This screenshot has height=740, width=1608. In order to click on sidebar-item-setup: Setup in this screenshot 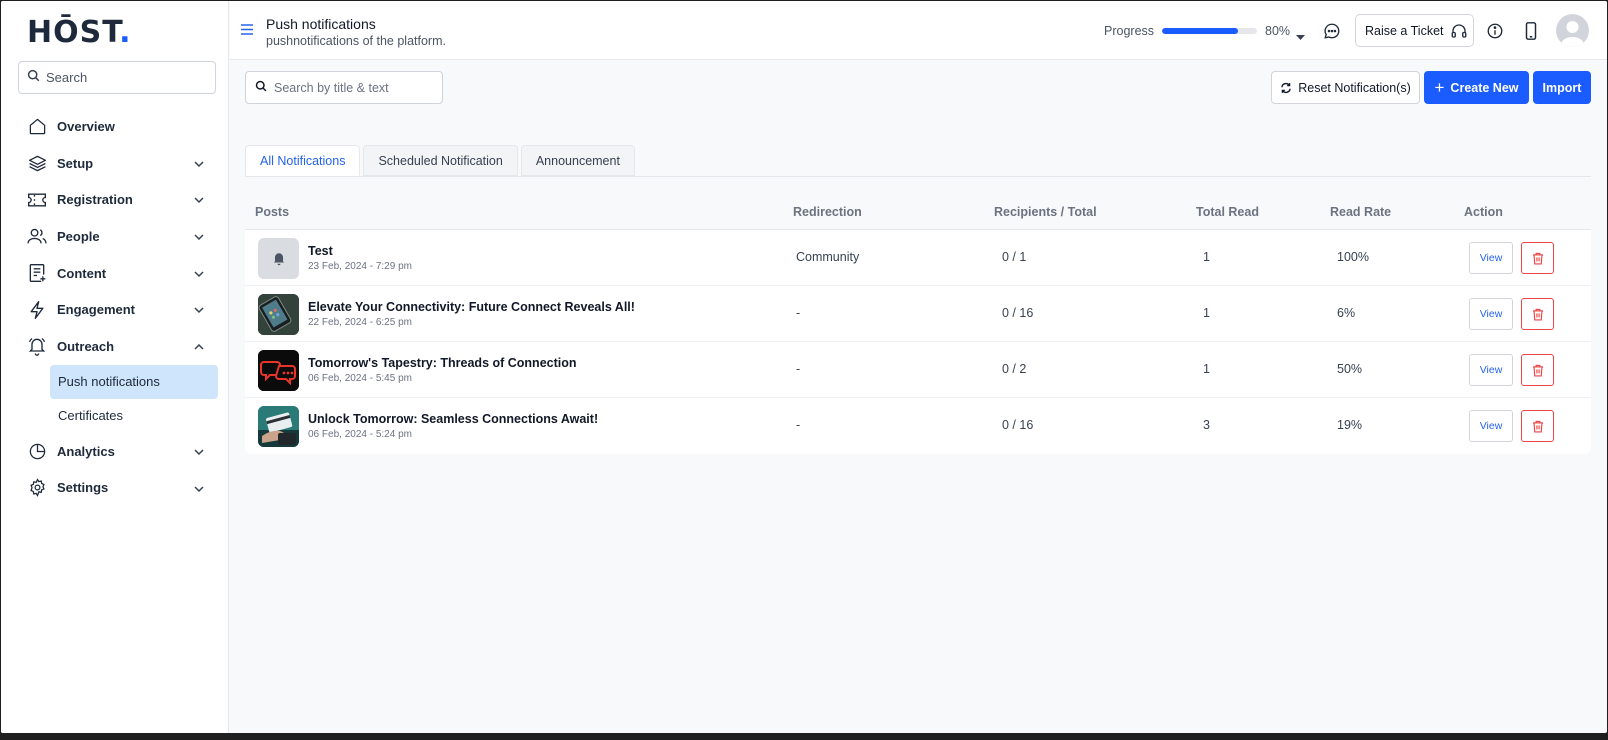, I will do `click(115, 163)`.